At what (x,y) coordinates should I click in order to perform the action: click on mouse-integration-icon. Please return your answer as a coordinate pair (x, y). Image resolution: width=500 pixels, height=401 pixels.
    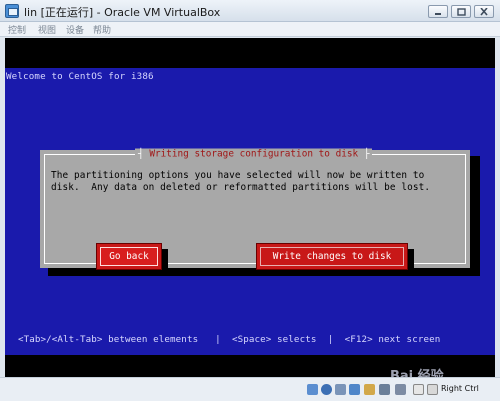
    Looking at the image, I should click on (418, 389).